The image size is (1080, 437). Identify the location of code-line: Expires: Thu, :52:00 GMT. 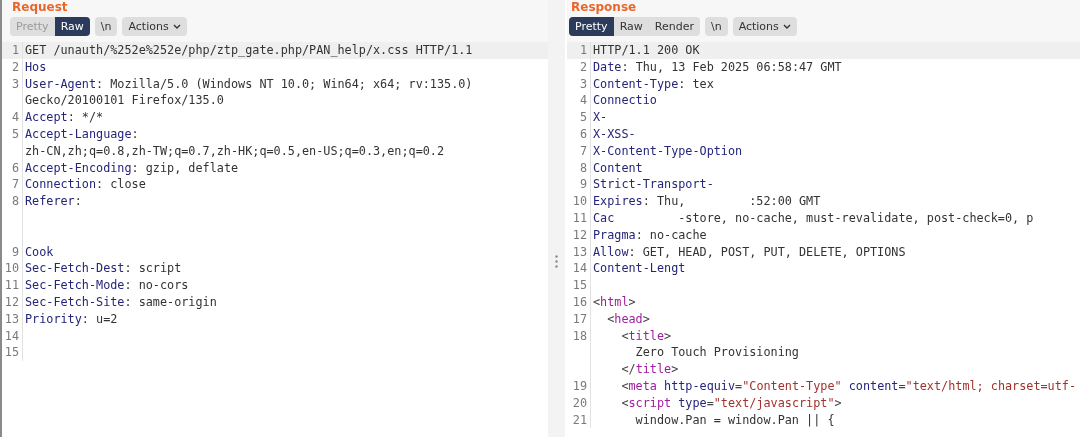
(707, 201).